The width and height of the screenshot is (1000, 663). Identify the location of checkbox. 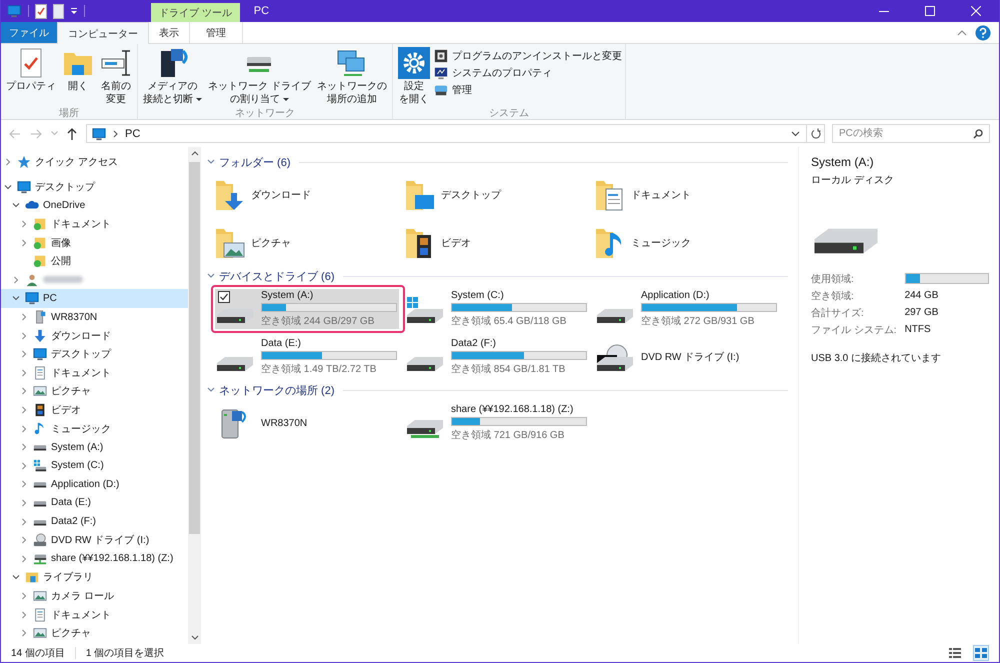
(224, 297).